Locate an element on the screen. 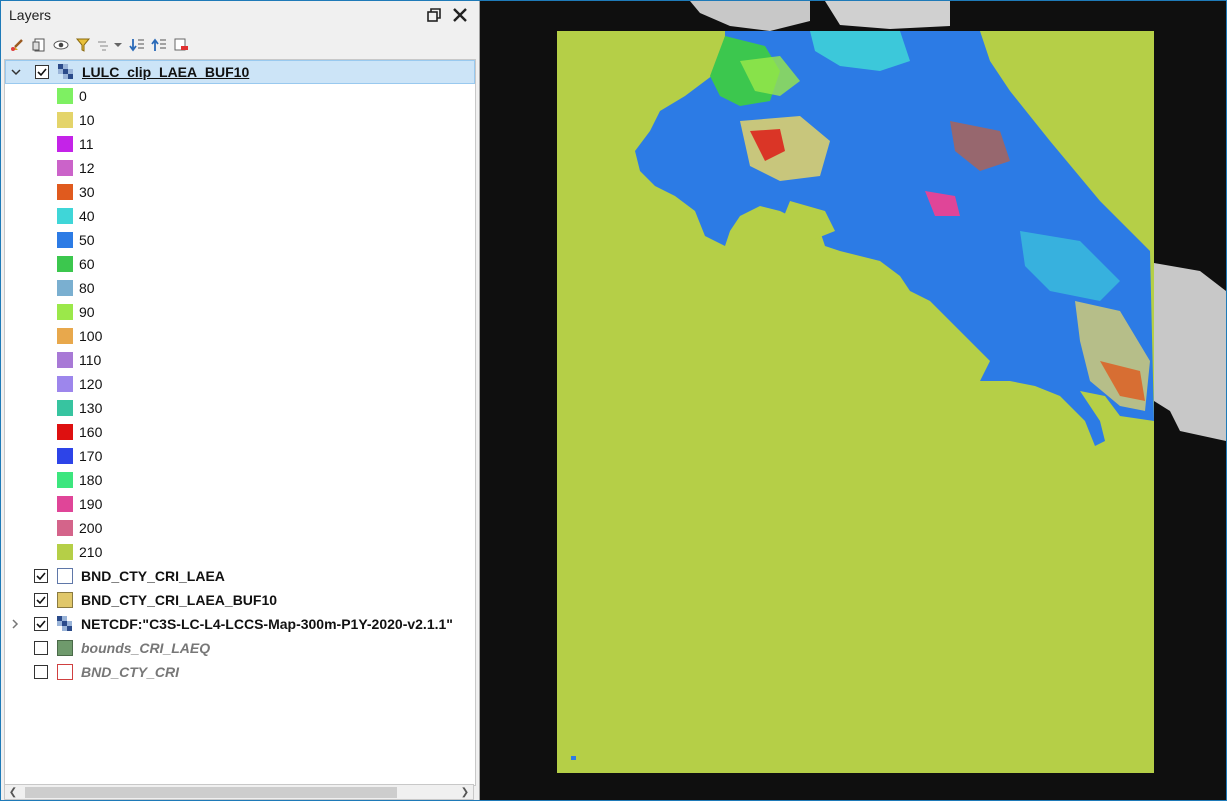  layer-row: BND_CTY_CRI is located at coordinates (240, 672).